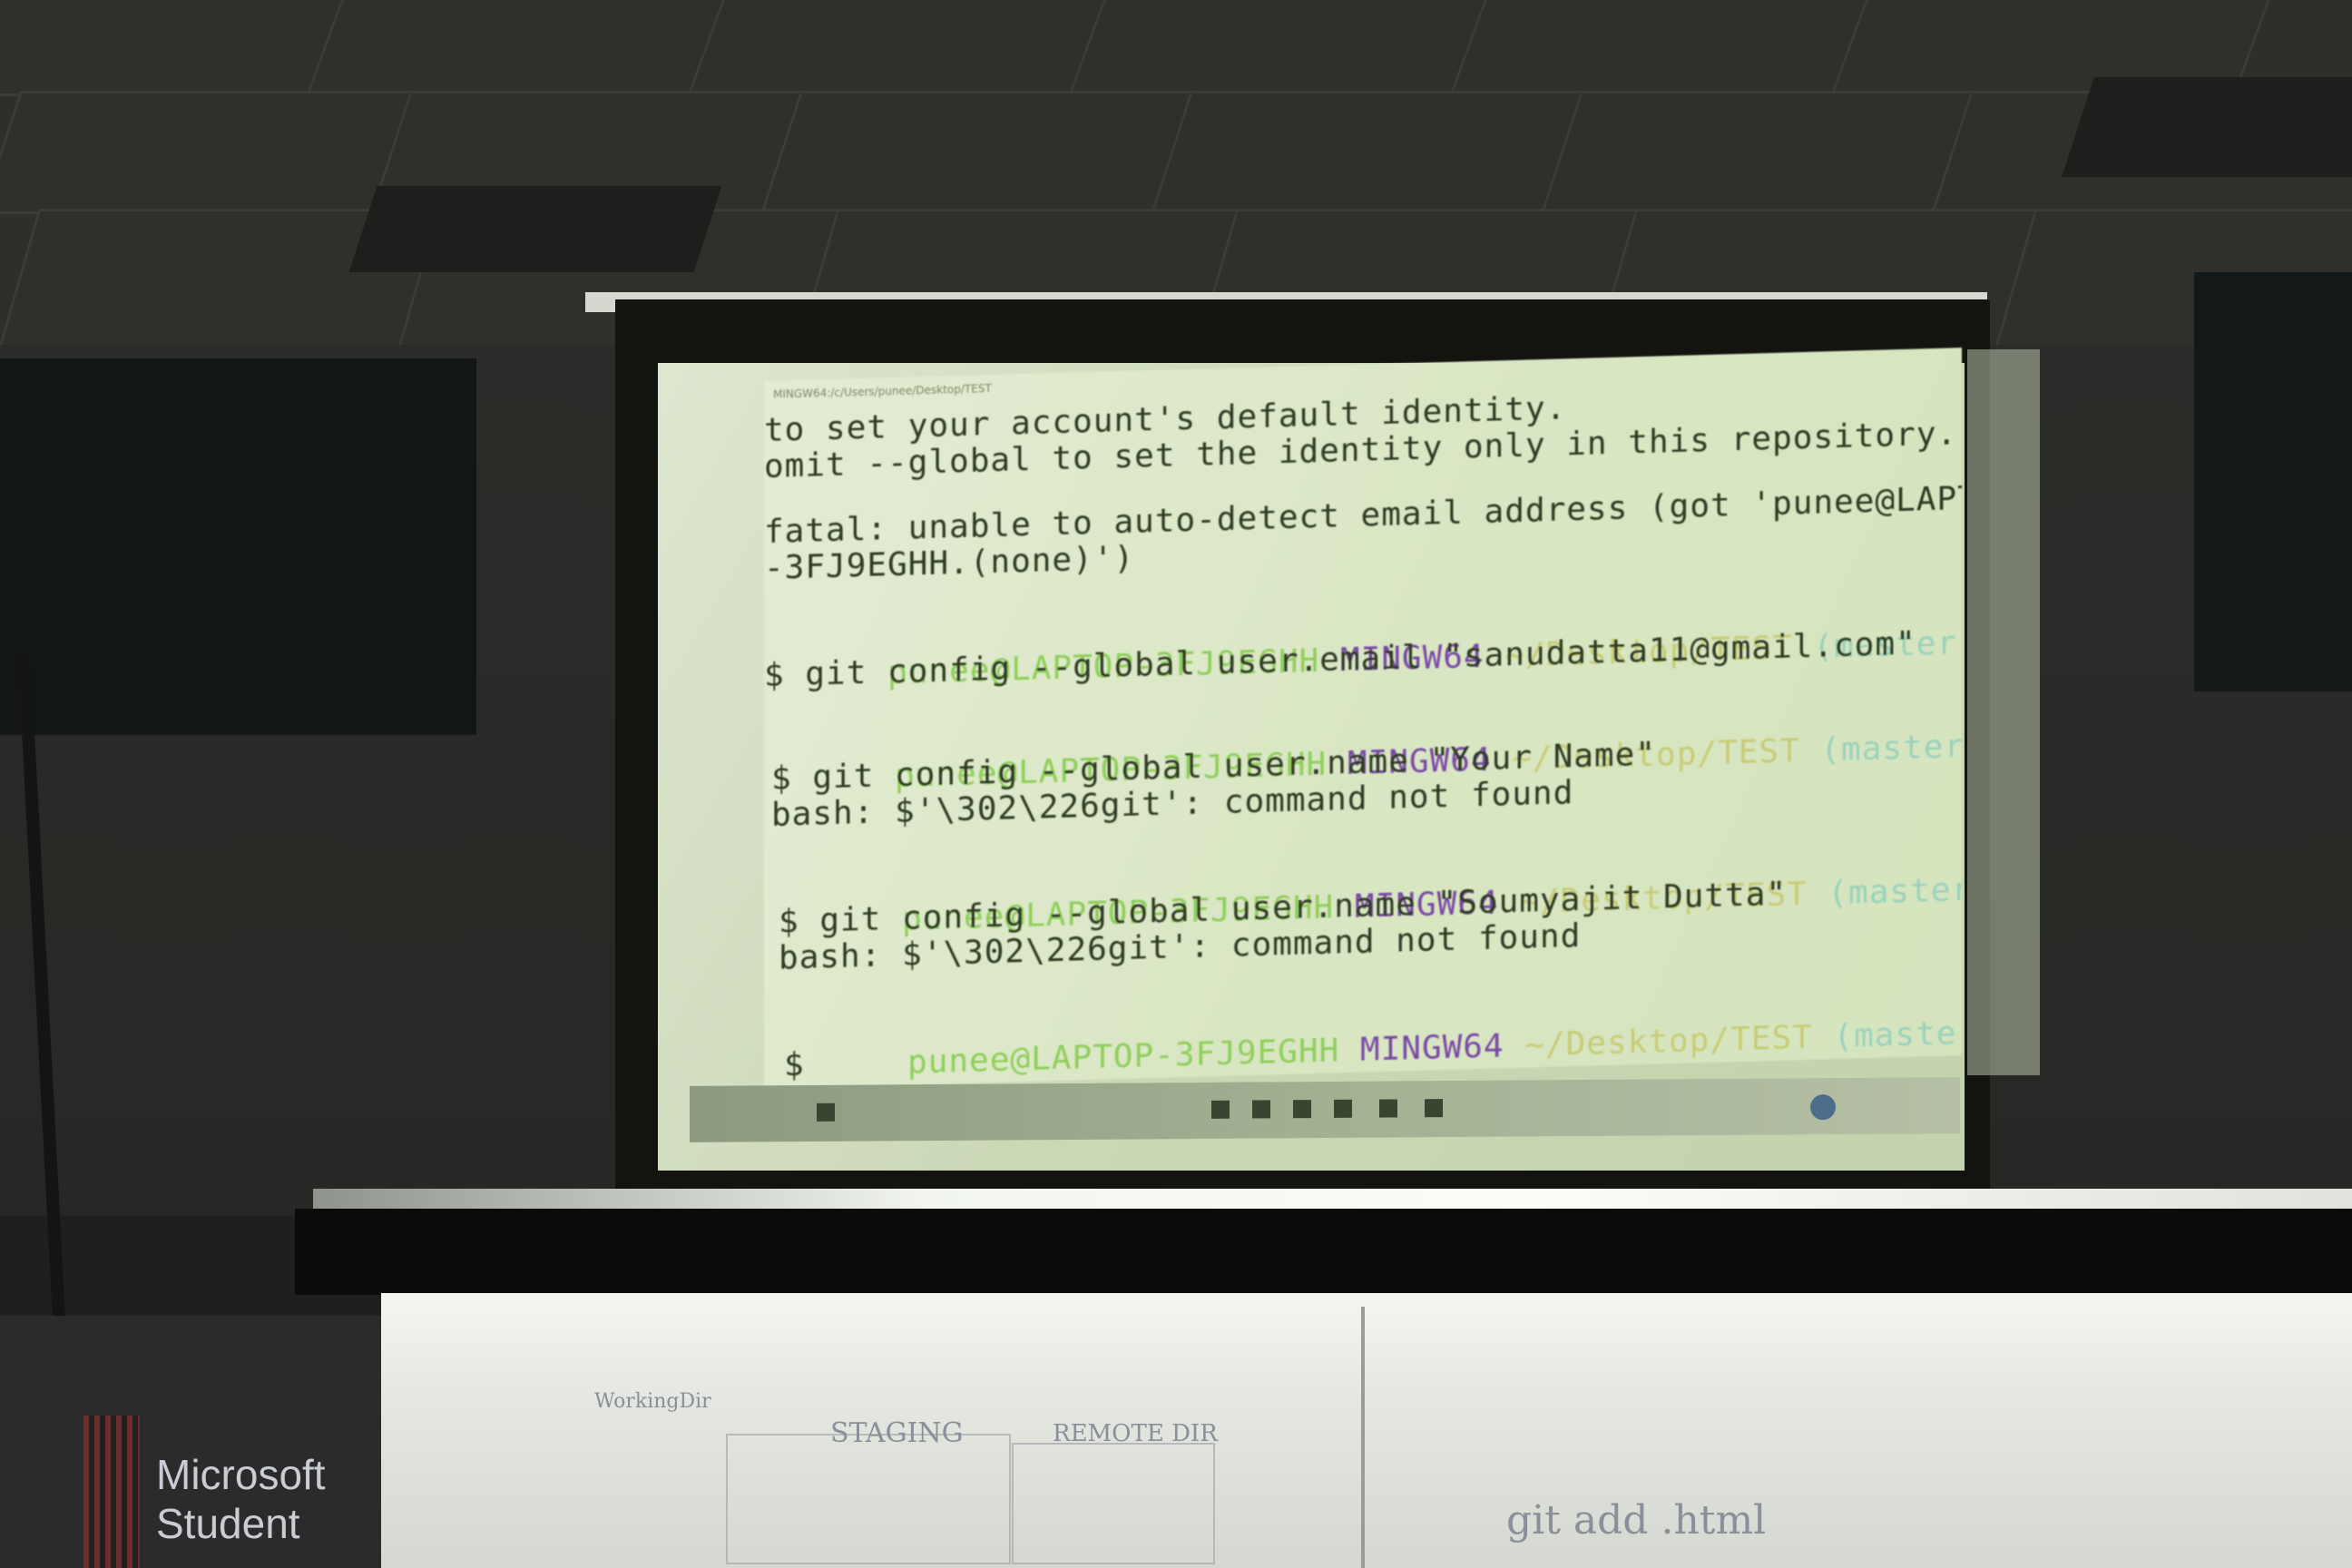 The image size is (2352, 1568). What do you see at coordinates (1323, 1252) in the screenshot?
I see `whiteboard-rail` at bounding box center [1323, 1252].